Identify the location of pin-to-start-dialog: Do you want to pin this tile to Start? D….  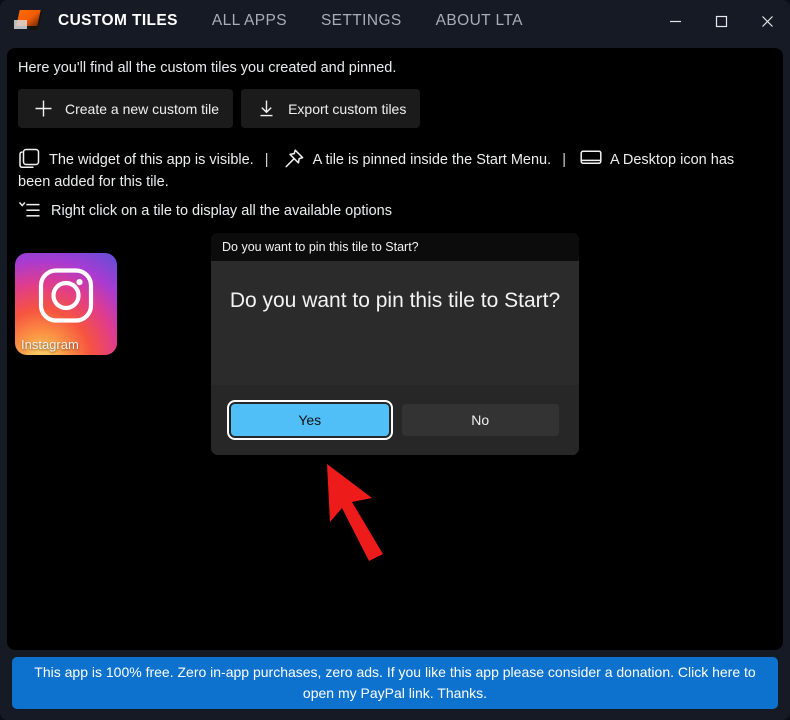
(395, 344).